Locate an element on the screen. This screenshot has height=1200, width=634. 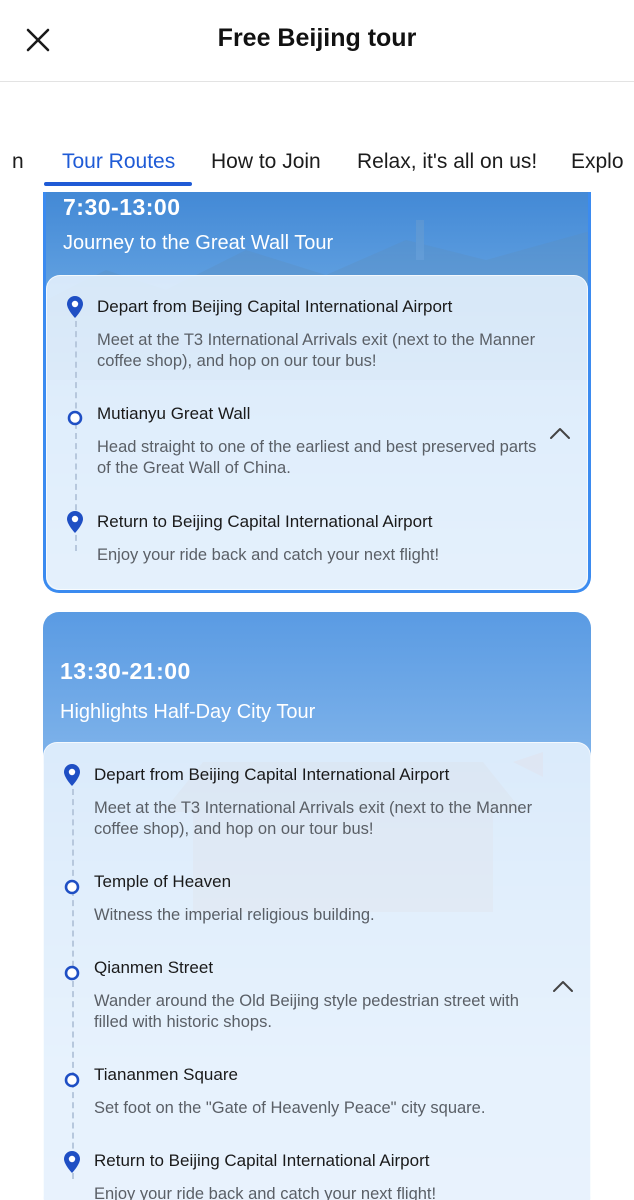
route-title: Highlights Half-Day City Tour is located at coordinates (188, 712).